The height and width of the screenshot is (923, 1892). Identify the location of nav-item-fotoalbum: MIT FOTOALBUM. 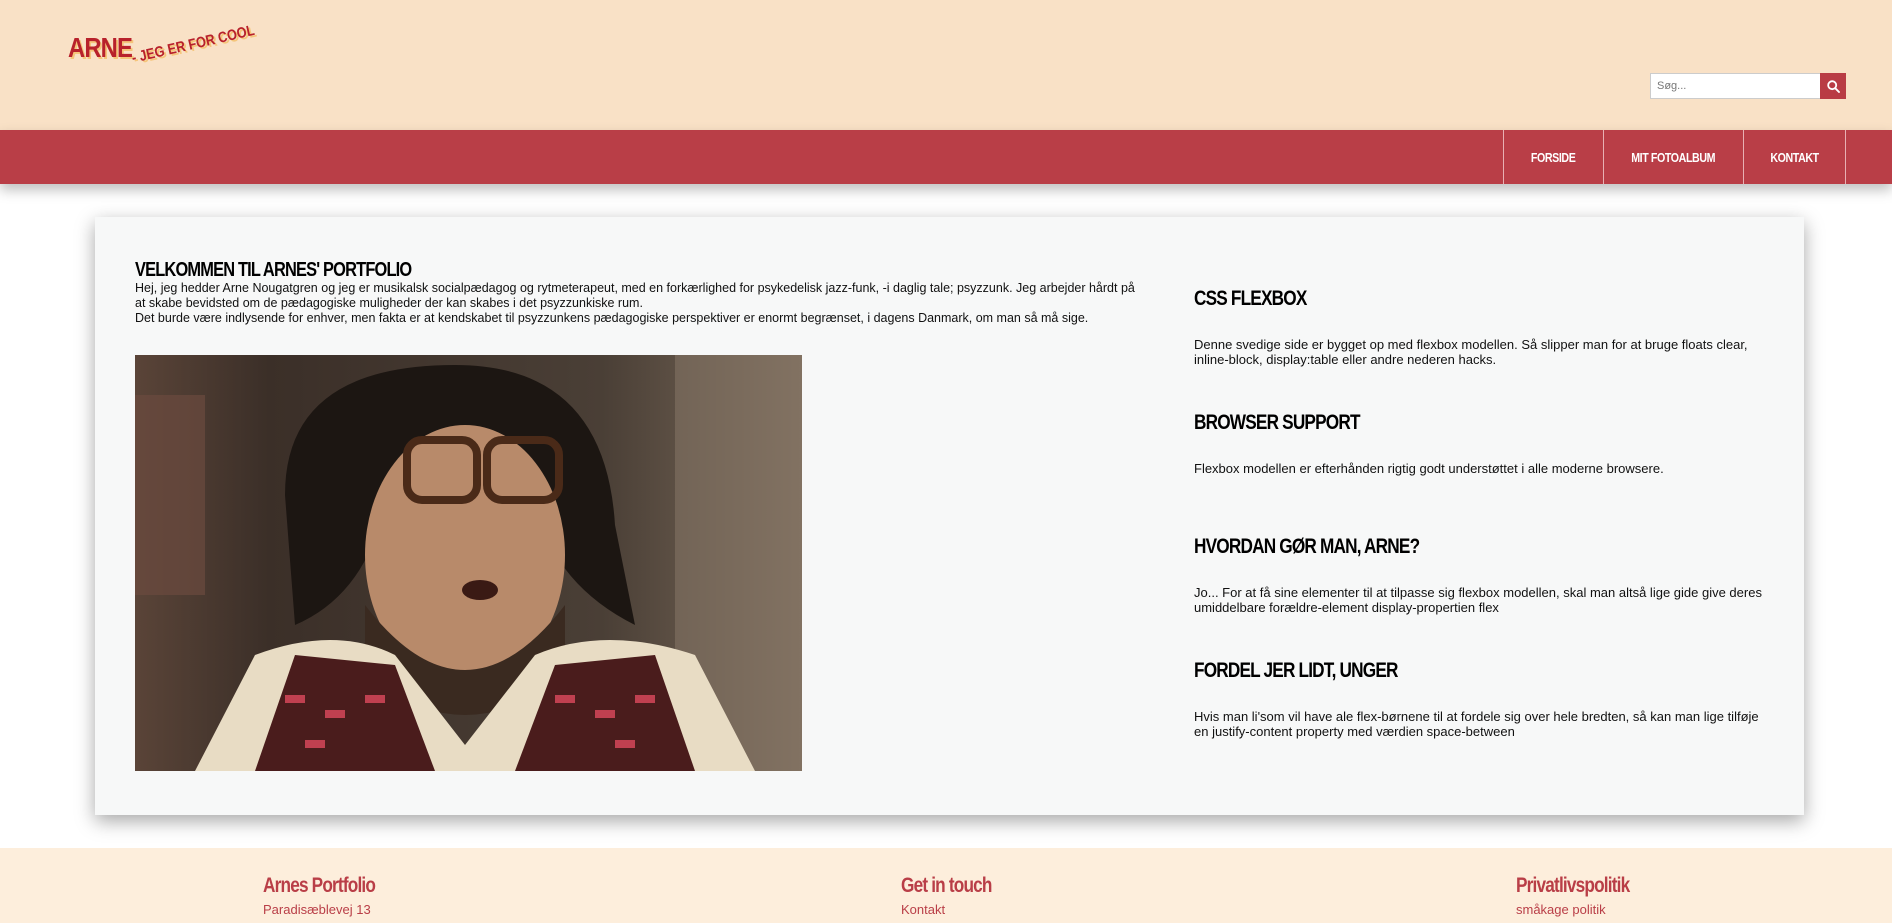
(1673, 157).